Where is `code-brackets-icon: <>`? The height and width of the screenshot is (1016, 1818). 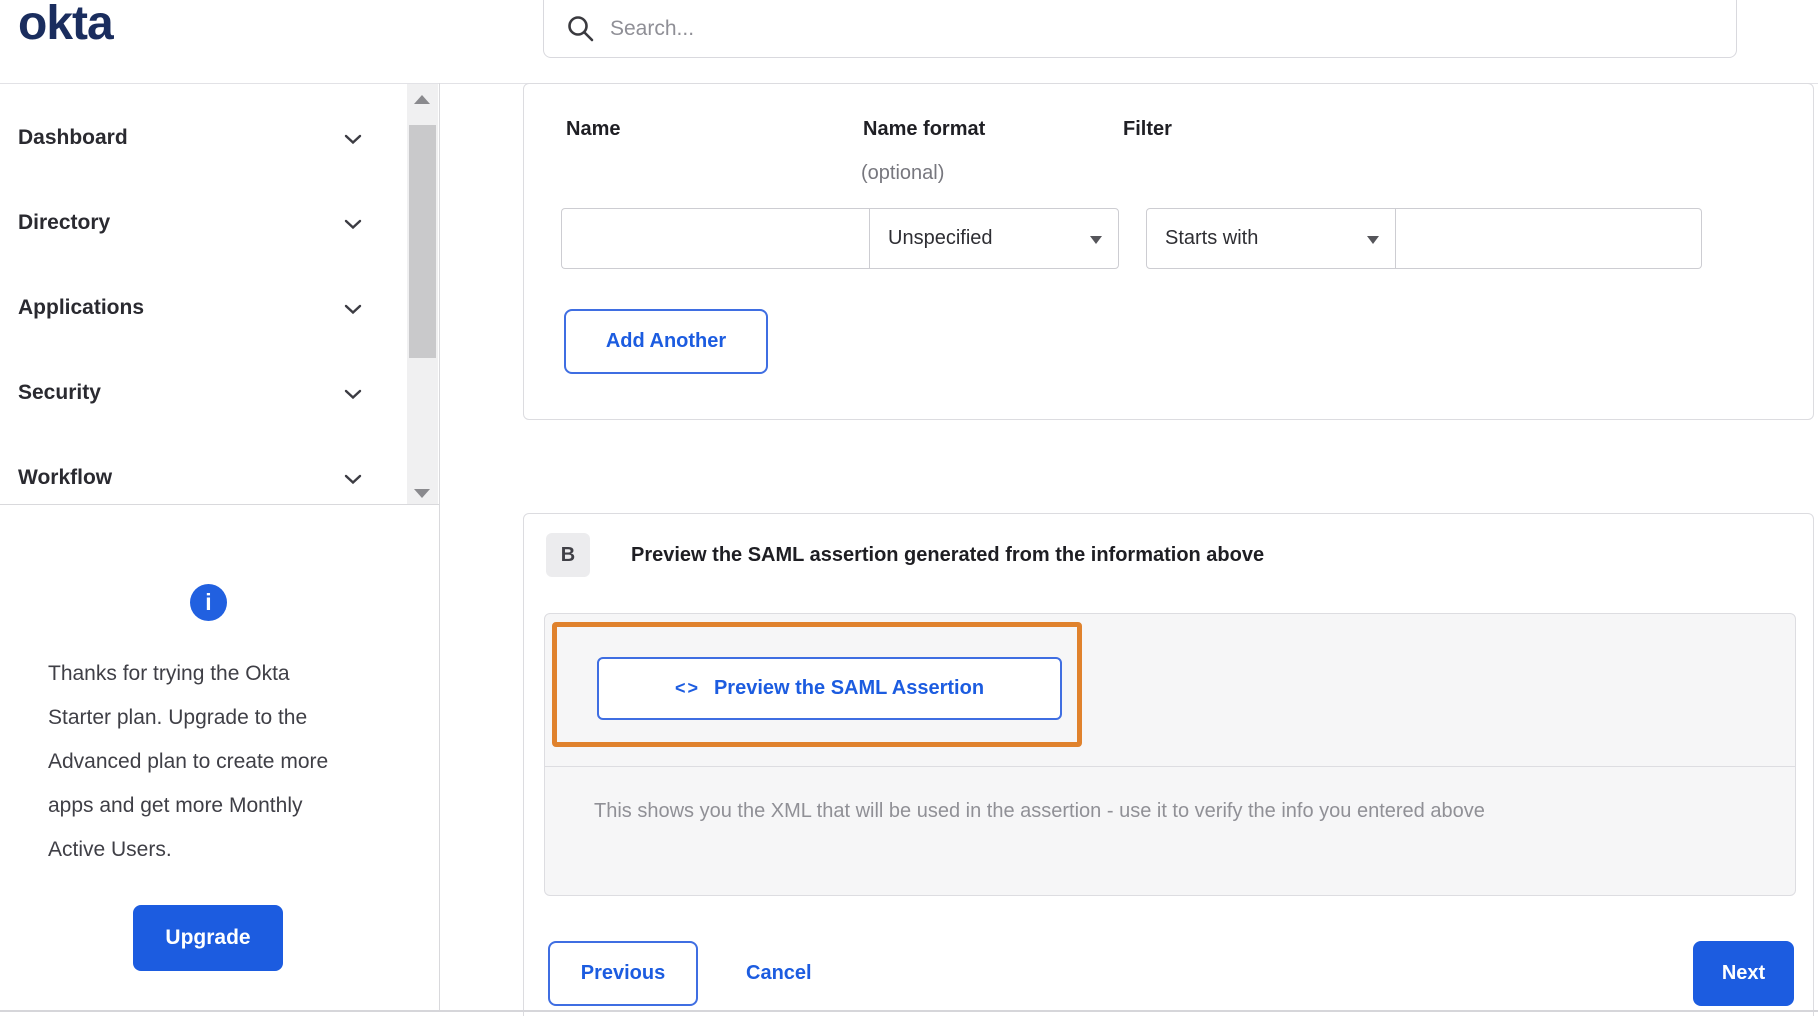
code-brackets-icon: <> is located at coordinates (687, 688).